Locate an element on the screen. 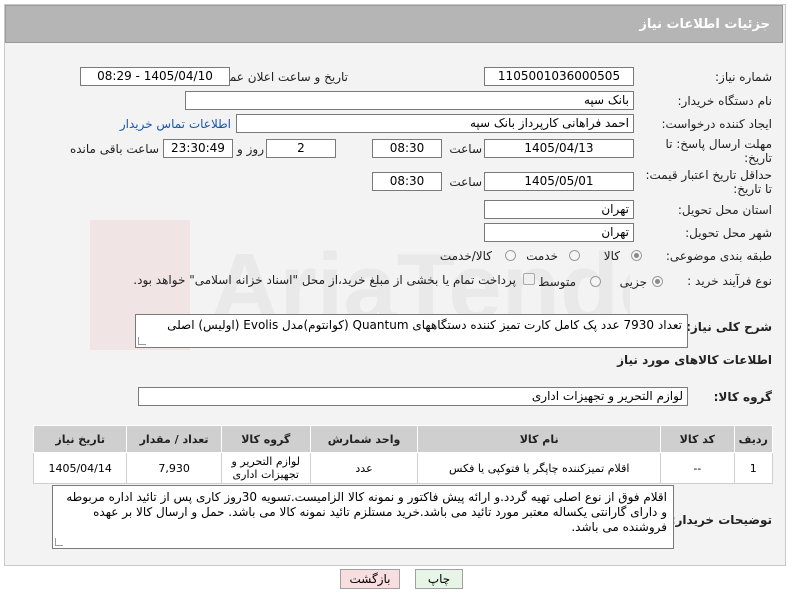 The width and height of the screenshot is (788, 606). buyer-org-label: نام دستگاه خریدار: is located at coordinates (725, 101).